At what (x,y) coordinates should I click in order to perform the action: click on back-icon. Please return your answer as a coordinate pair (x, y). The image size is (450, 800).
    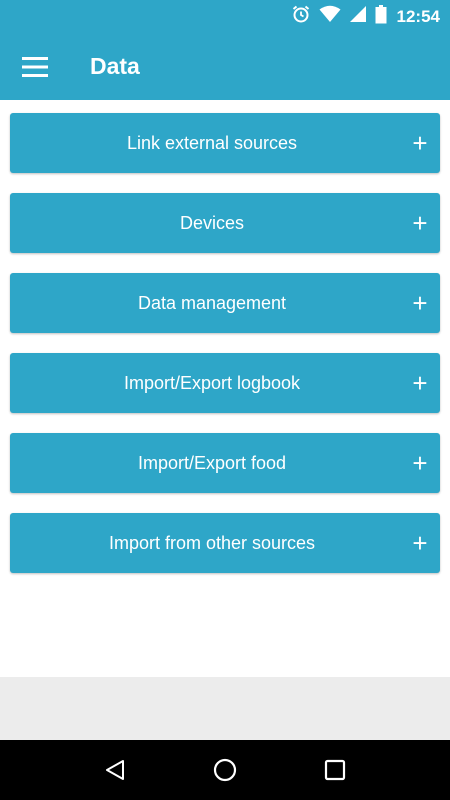
    Looking at the image, I should click on (115, 770).